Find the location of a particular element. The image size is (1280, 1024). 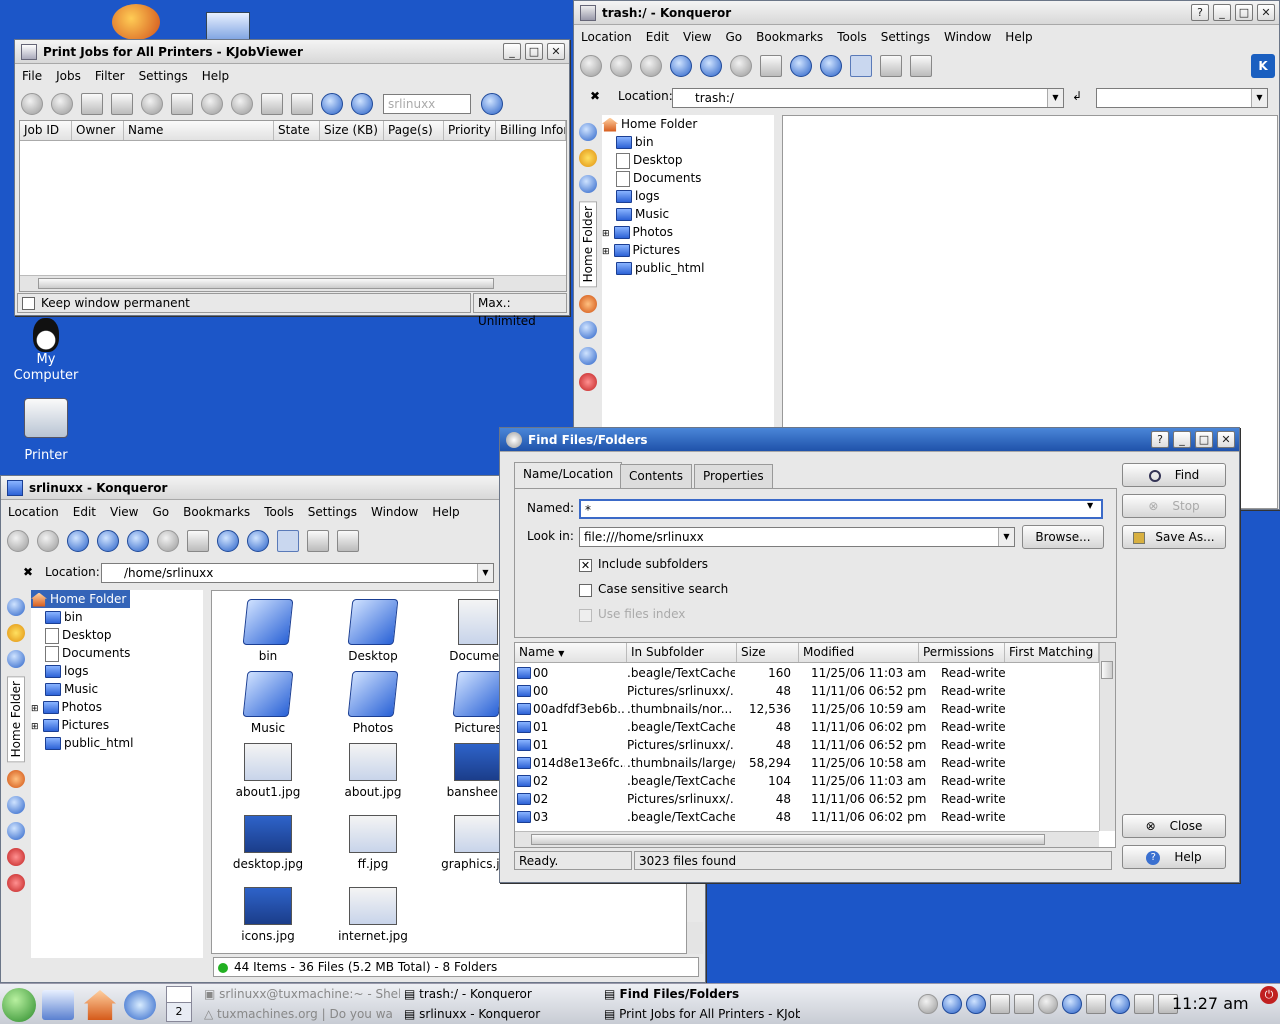

edit-icon is located at coordinates (272, 104).